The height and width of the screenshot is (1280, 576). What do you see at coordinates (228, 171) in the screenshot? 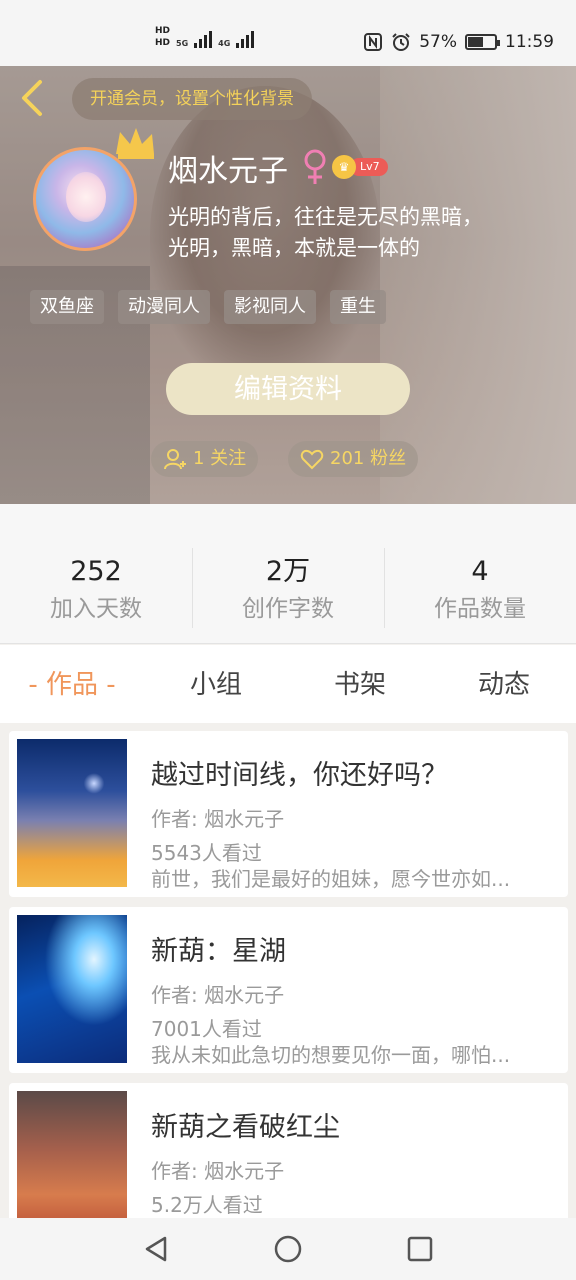
I see `username: 烟水元子` at bounding box center [228, 171].